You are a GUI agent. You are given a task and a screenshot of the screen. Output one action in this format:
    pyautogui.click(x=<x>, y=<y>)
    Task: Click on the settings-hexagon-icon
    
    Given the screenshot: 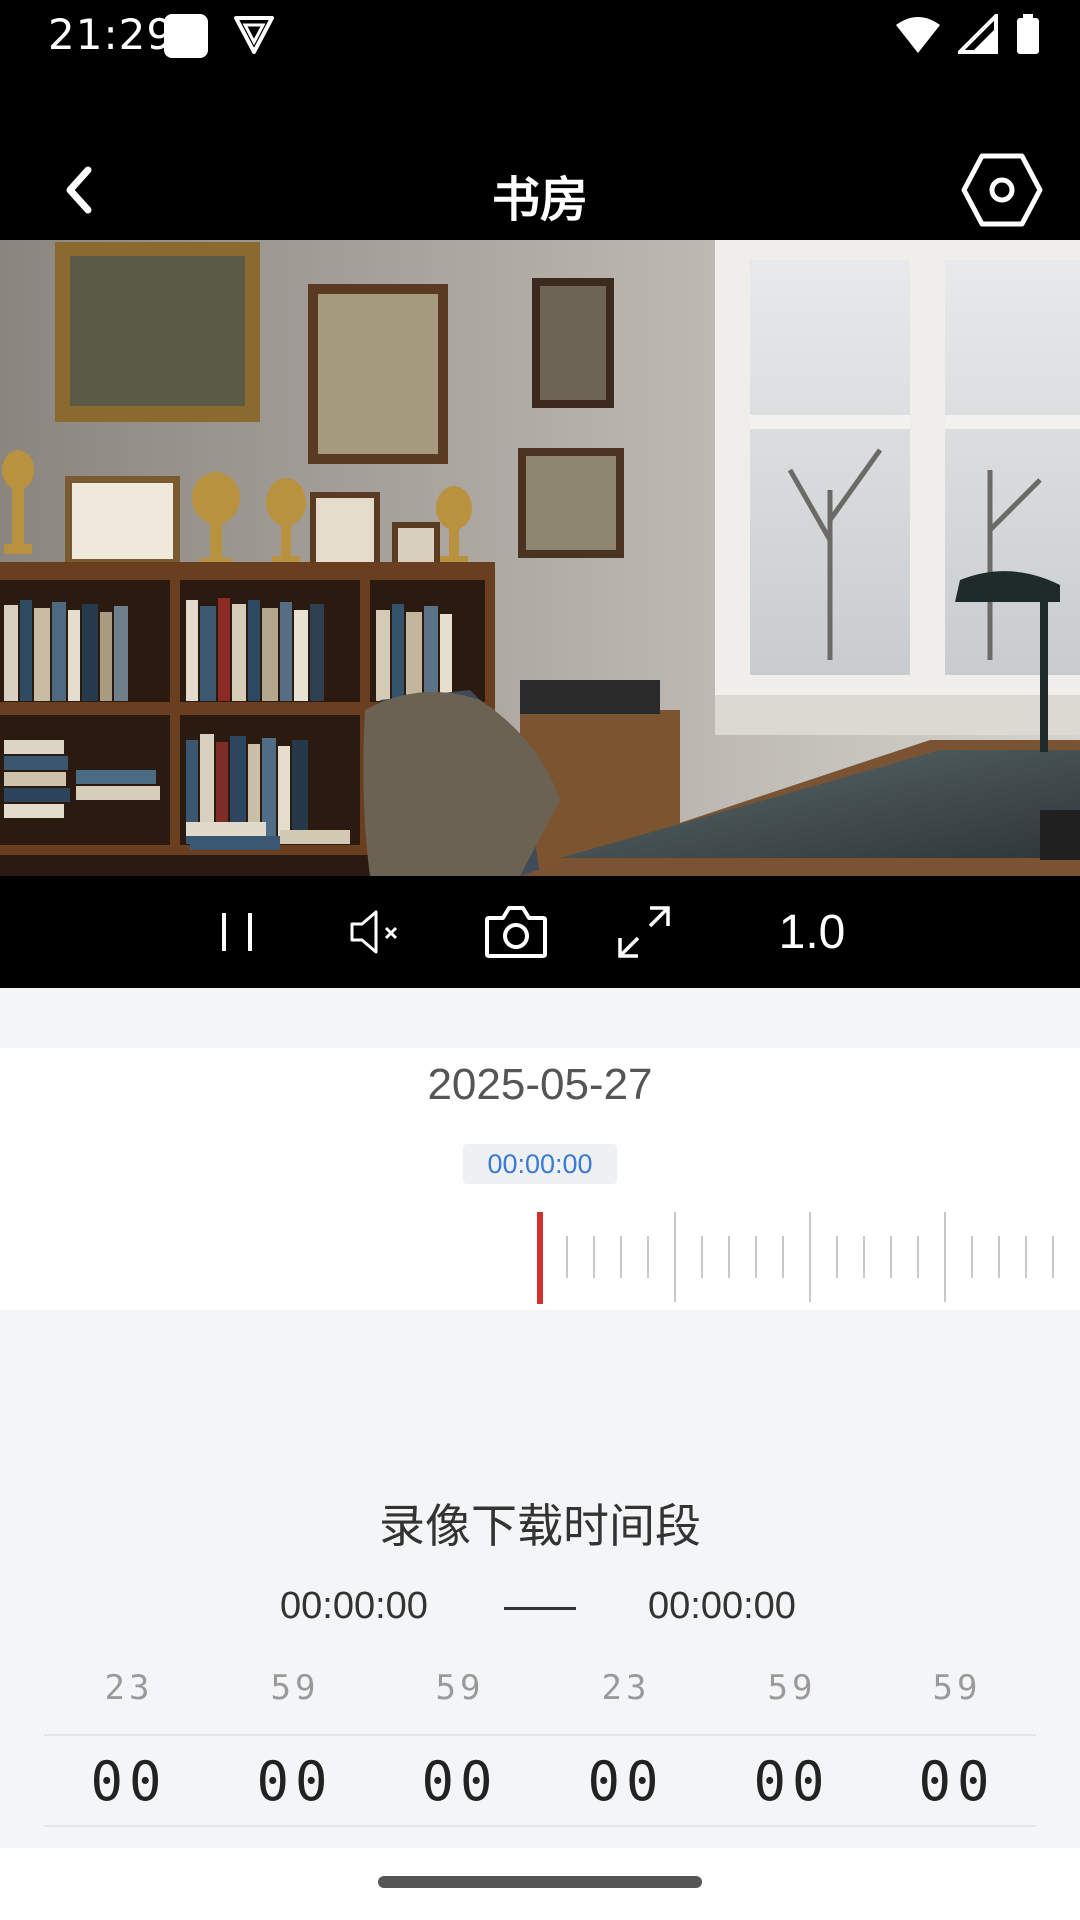 What is the action you would take?
    pyautogui.click(x=1002, y=190)
    